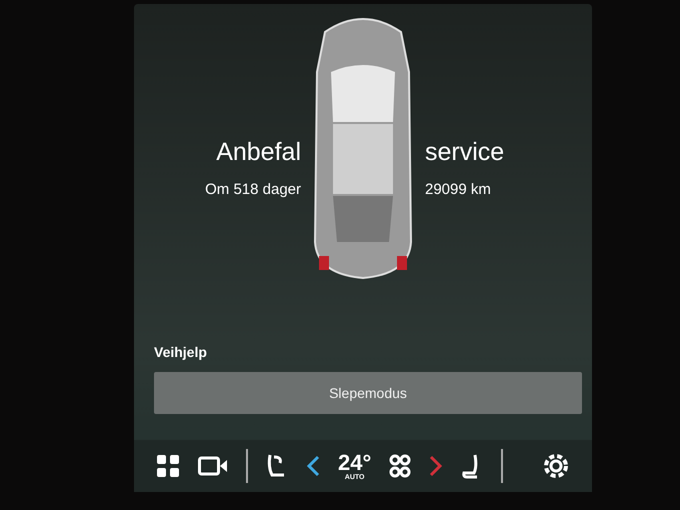 Image resolution: width=680 pixels, height=510 pixels. Describe the element at coordinates (458, 189) in the screenshot. I see `service-due-text: 29099 km` at that location.